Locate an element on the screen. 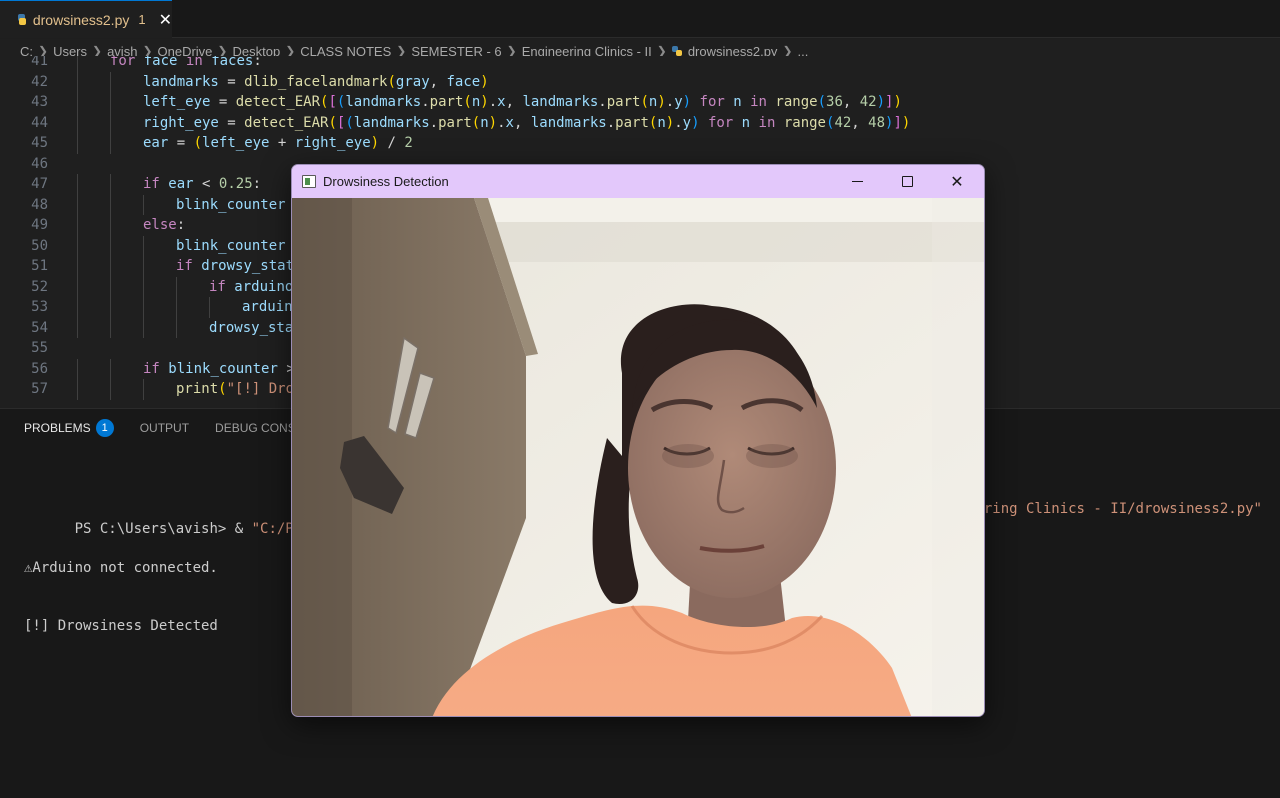 Image resolution: width=1280 pixels, height=798 pixels. window-titlebar: Drowsiness Detection ✕ is located at coordinates (638, 181).